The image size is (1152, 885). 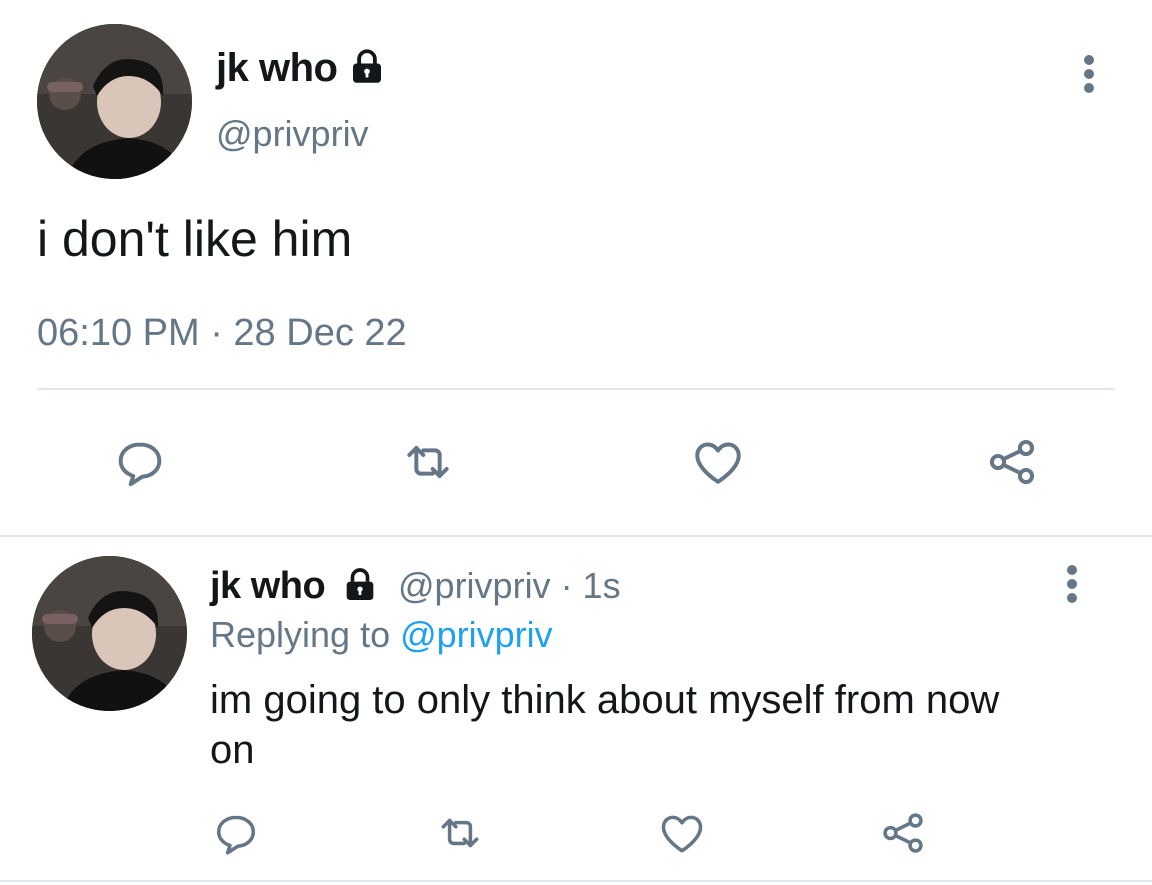 What do you see at coordinates (268, 586) in the screenshot?
I see `reply-display-name: jk who` at bounding box center [268, 586].